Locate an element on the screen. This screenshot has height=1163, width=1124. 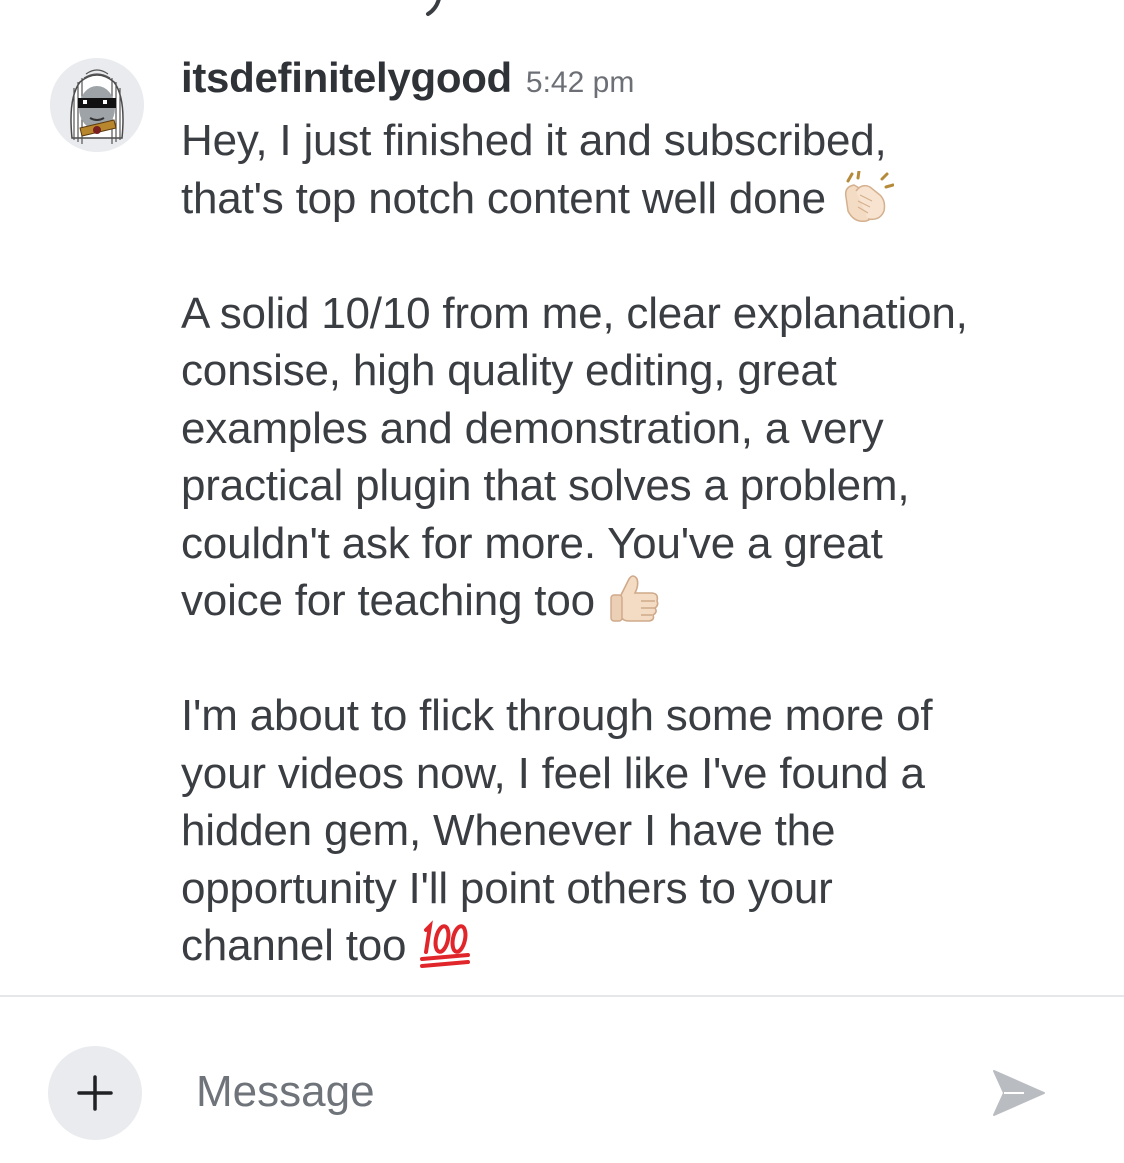
avatar-image is located at coordinates (97, 105).